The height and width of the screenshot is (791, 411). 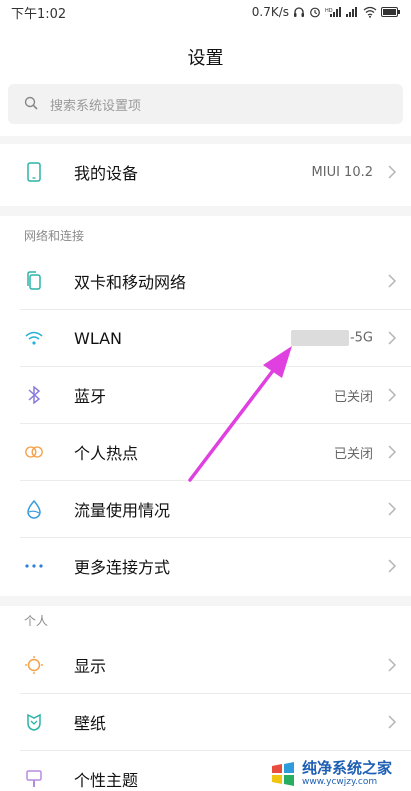 I want to click on page-title: 设置, so click(x=205, y=58).